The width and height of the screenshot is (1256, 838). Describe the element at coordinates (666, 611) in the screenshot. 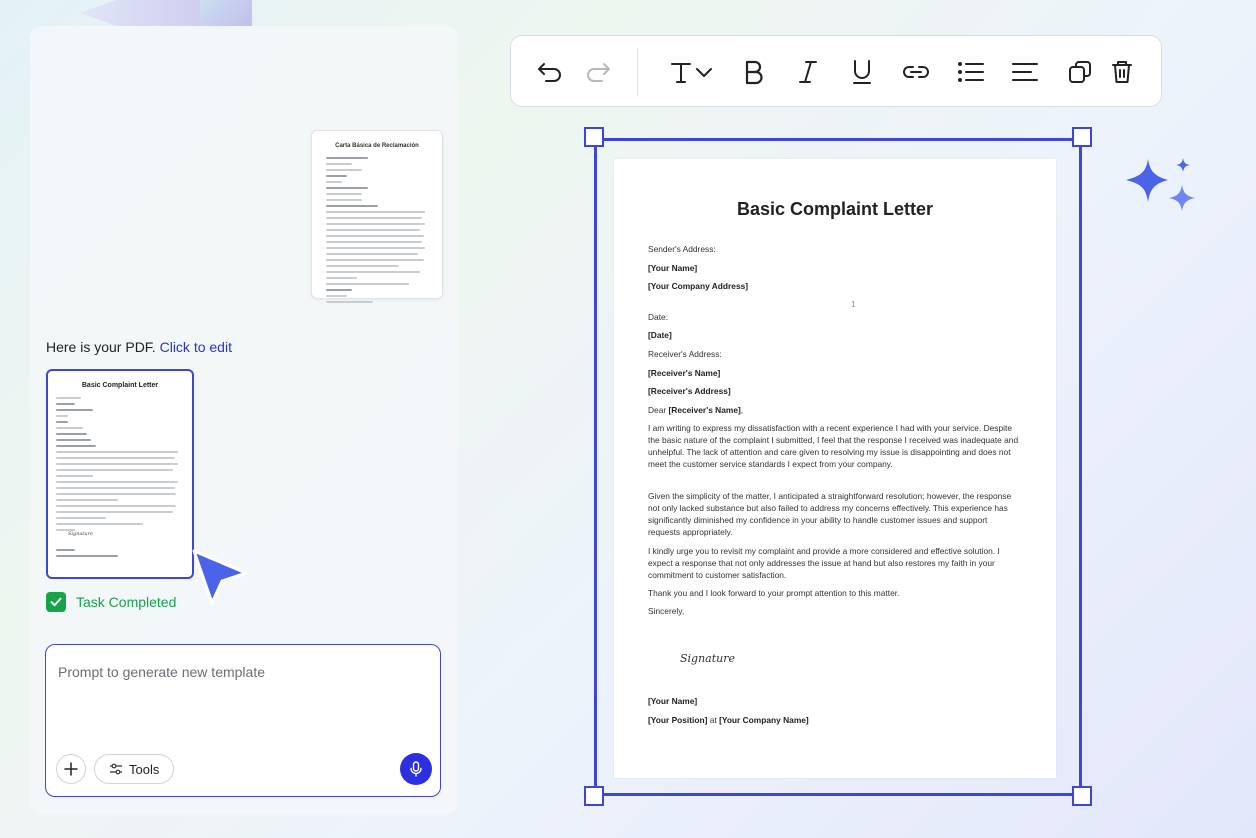

I see `closing: Sincerely,` at that location.